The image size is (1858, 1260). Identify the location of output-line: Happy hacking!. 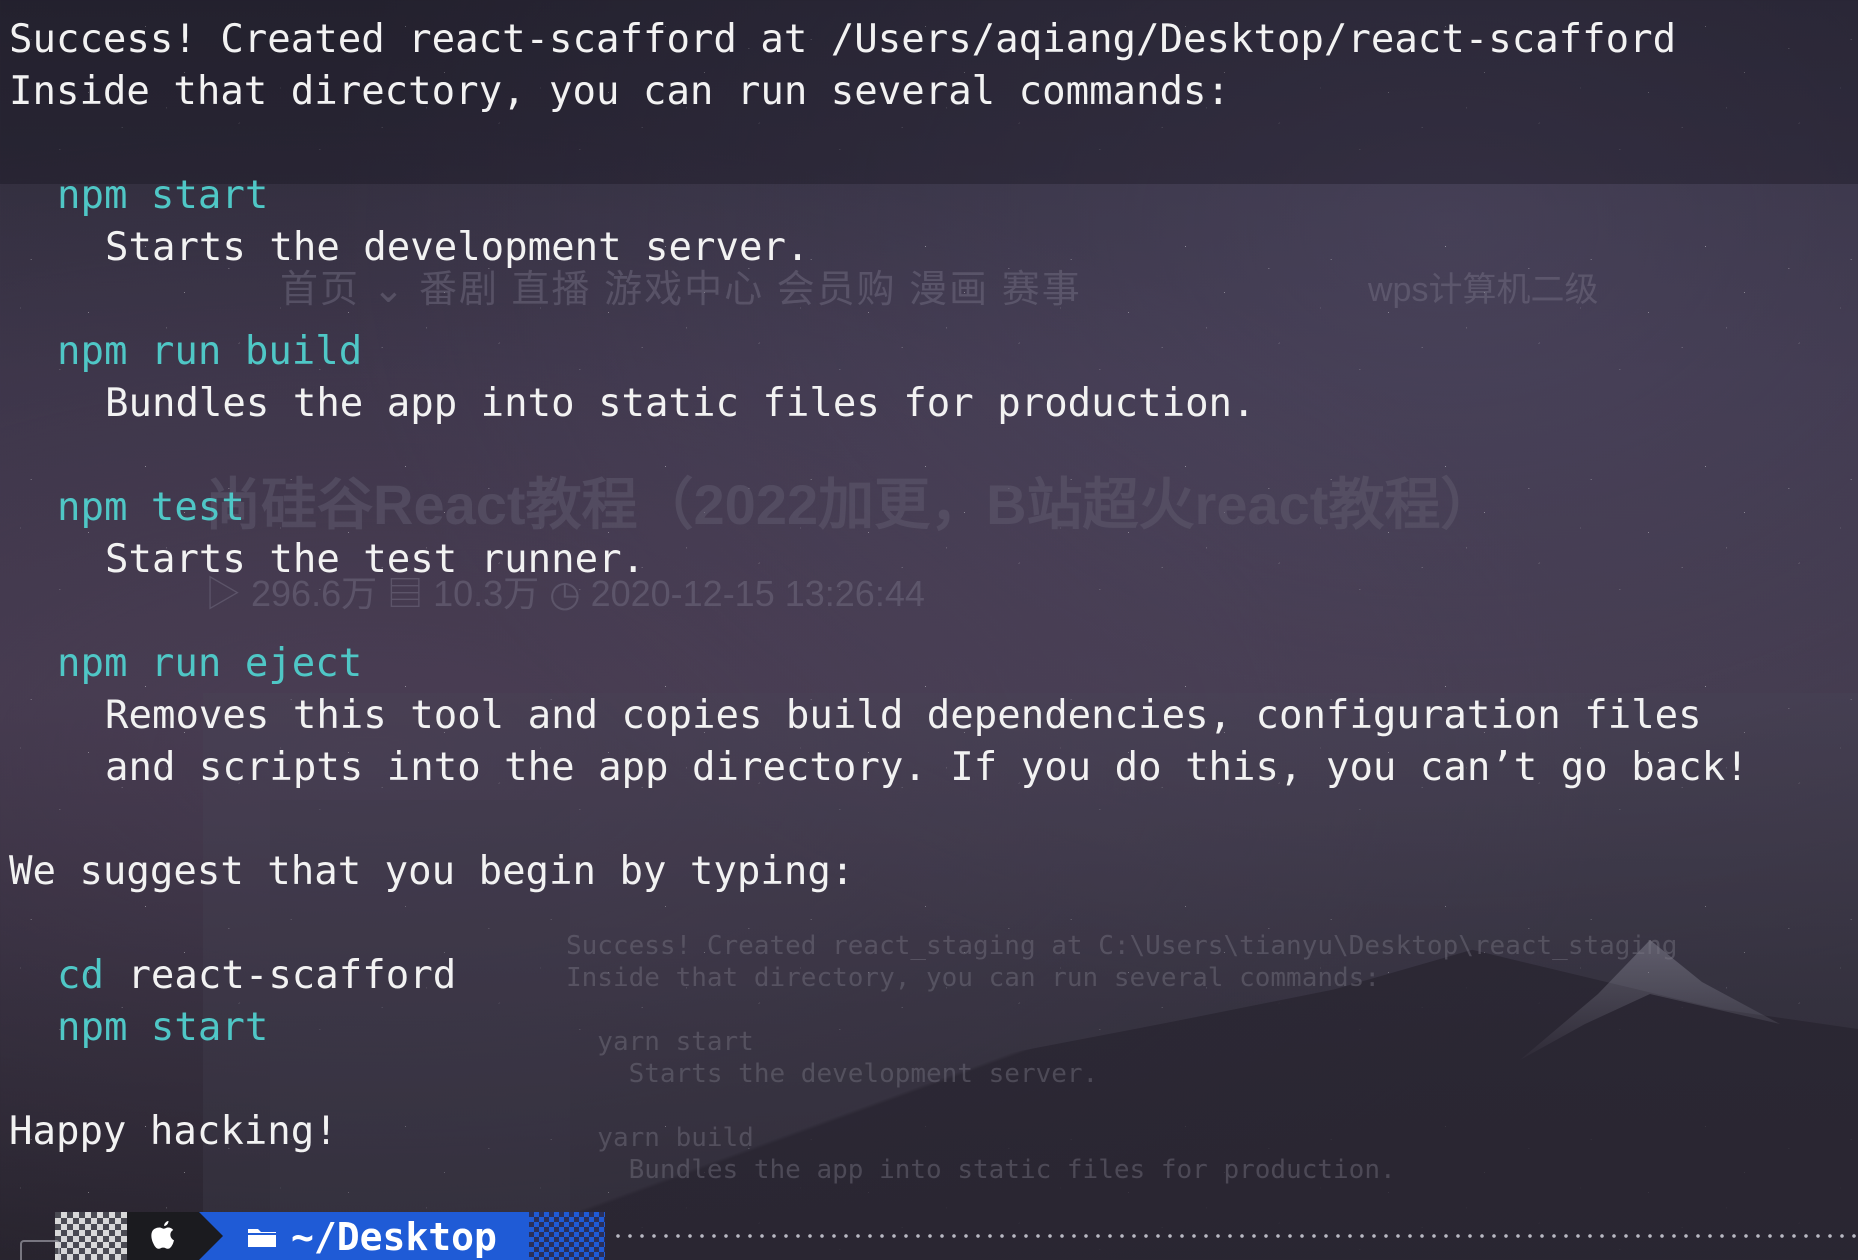
(173, 1131).